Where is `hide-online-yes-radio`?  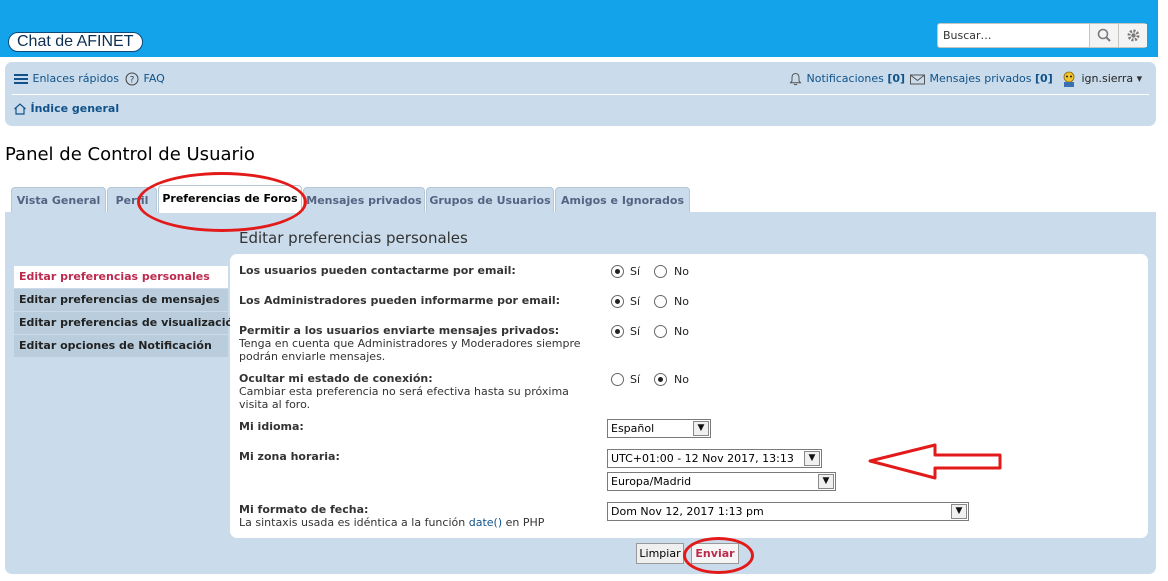 hide-online-yes-radio is located at coordinates (617, 379).